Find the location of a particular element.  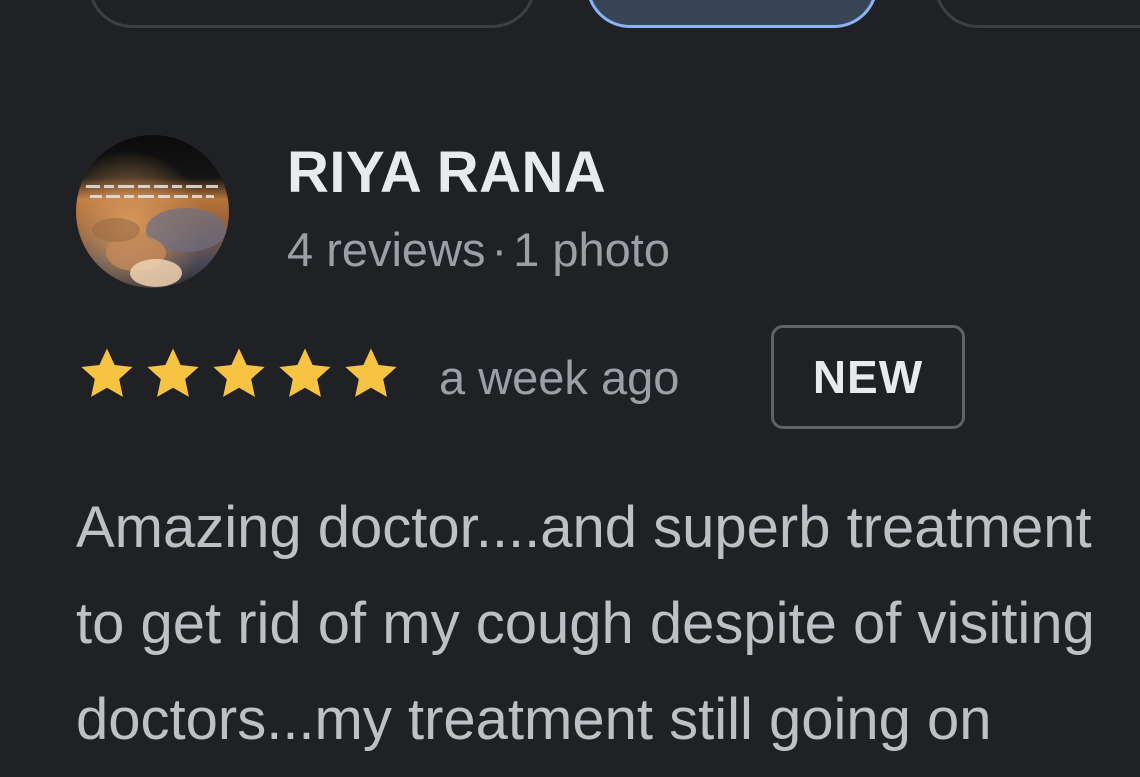

review-text-line: Amazing doctor....and superb treatment is located at coordinates (584, 527).